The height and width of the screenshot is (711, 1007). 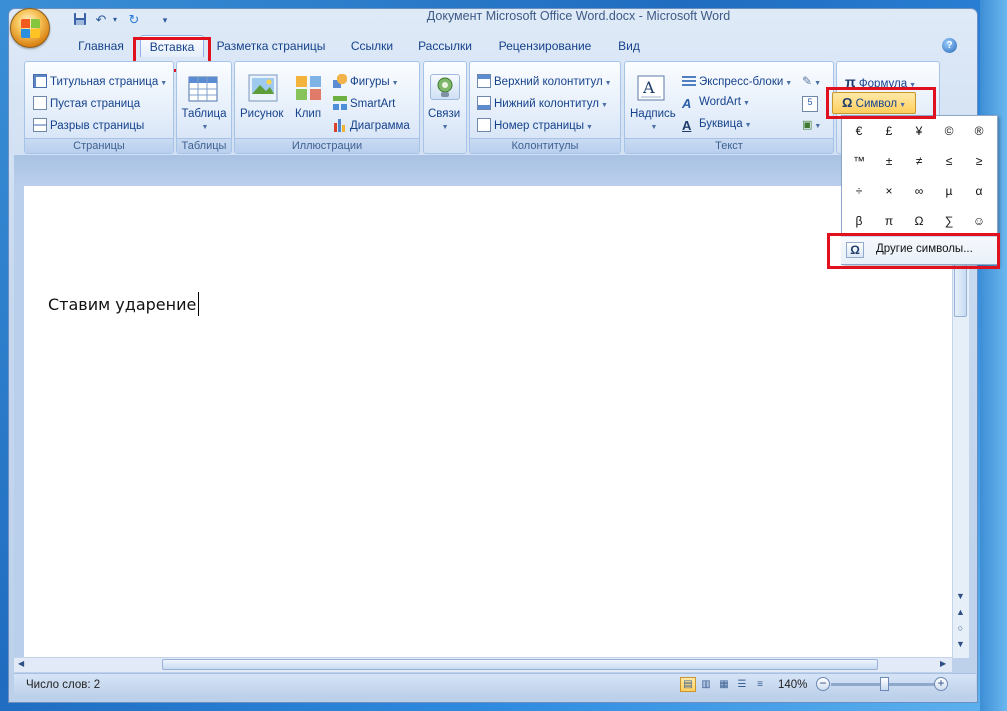 What do you see at coordinates (23, 664) in the screenshot?
I see `scroll-left-arrow-icon: ◀` at bounding box center [23, 664].